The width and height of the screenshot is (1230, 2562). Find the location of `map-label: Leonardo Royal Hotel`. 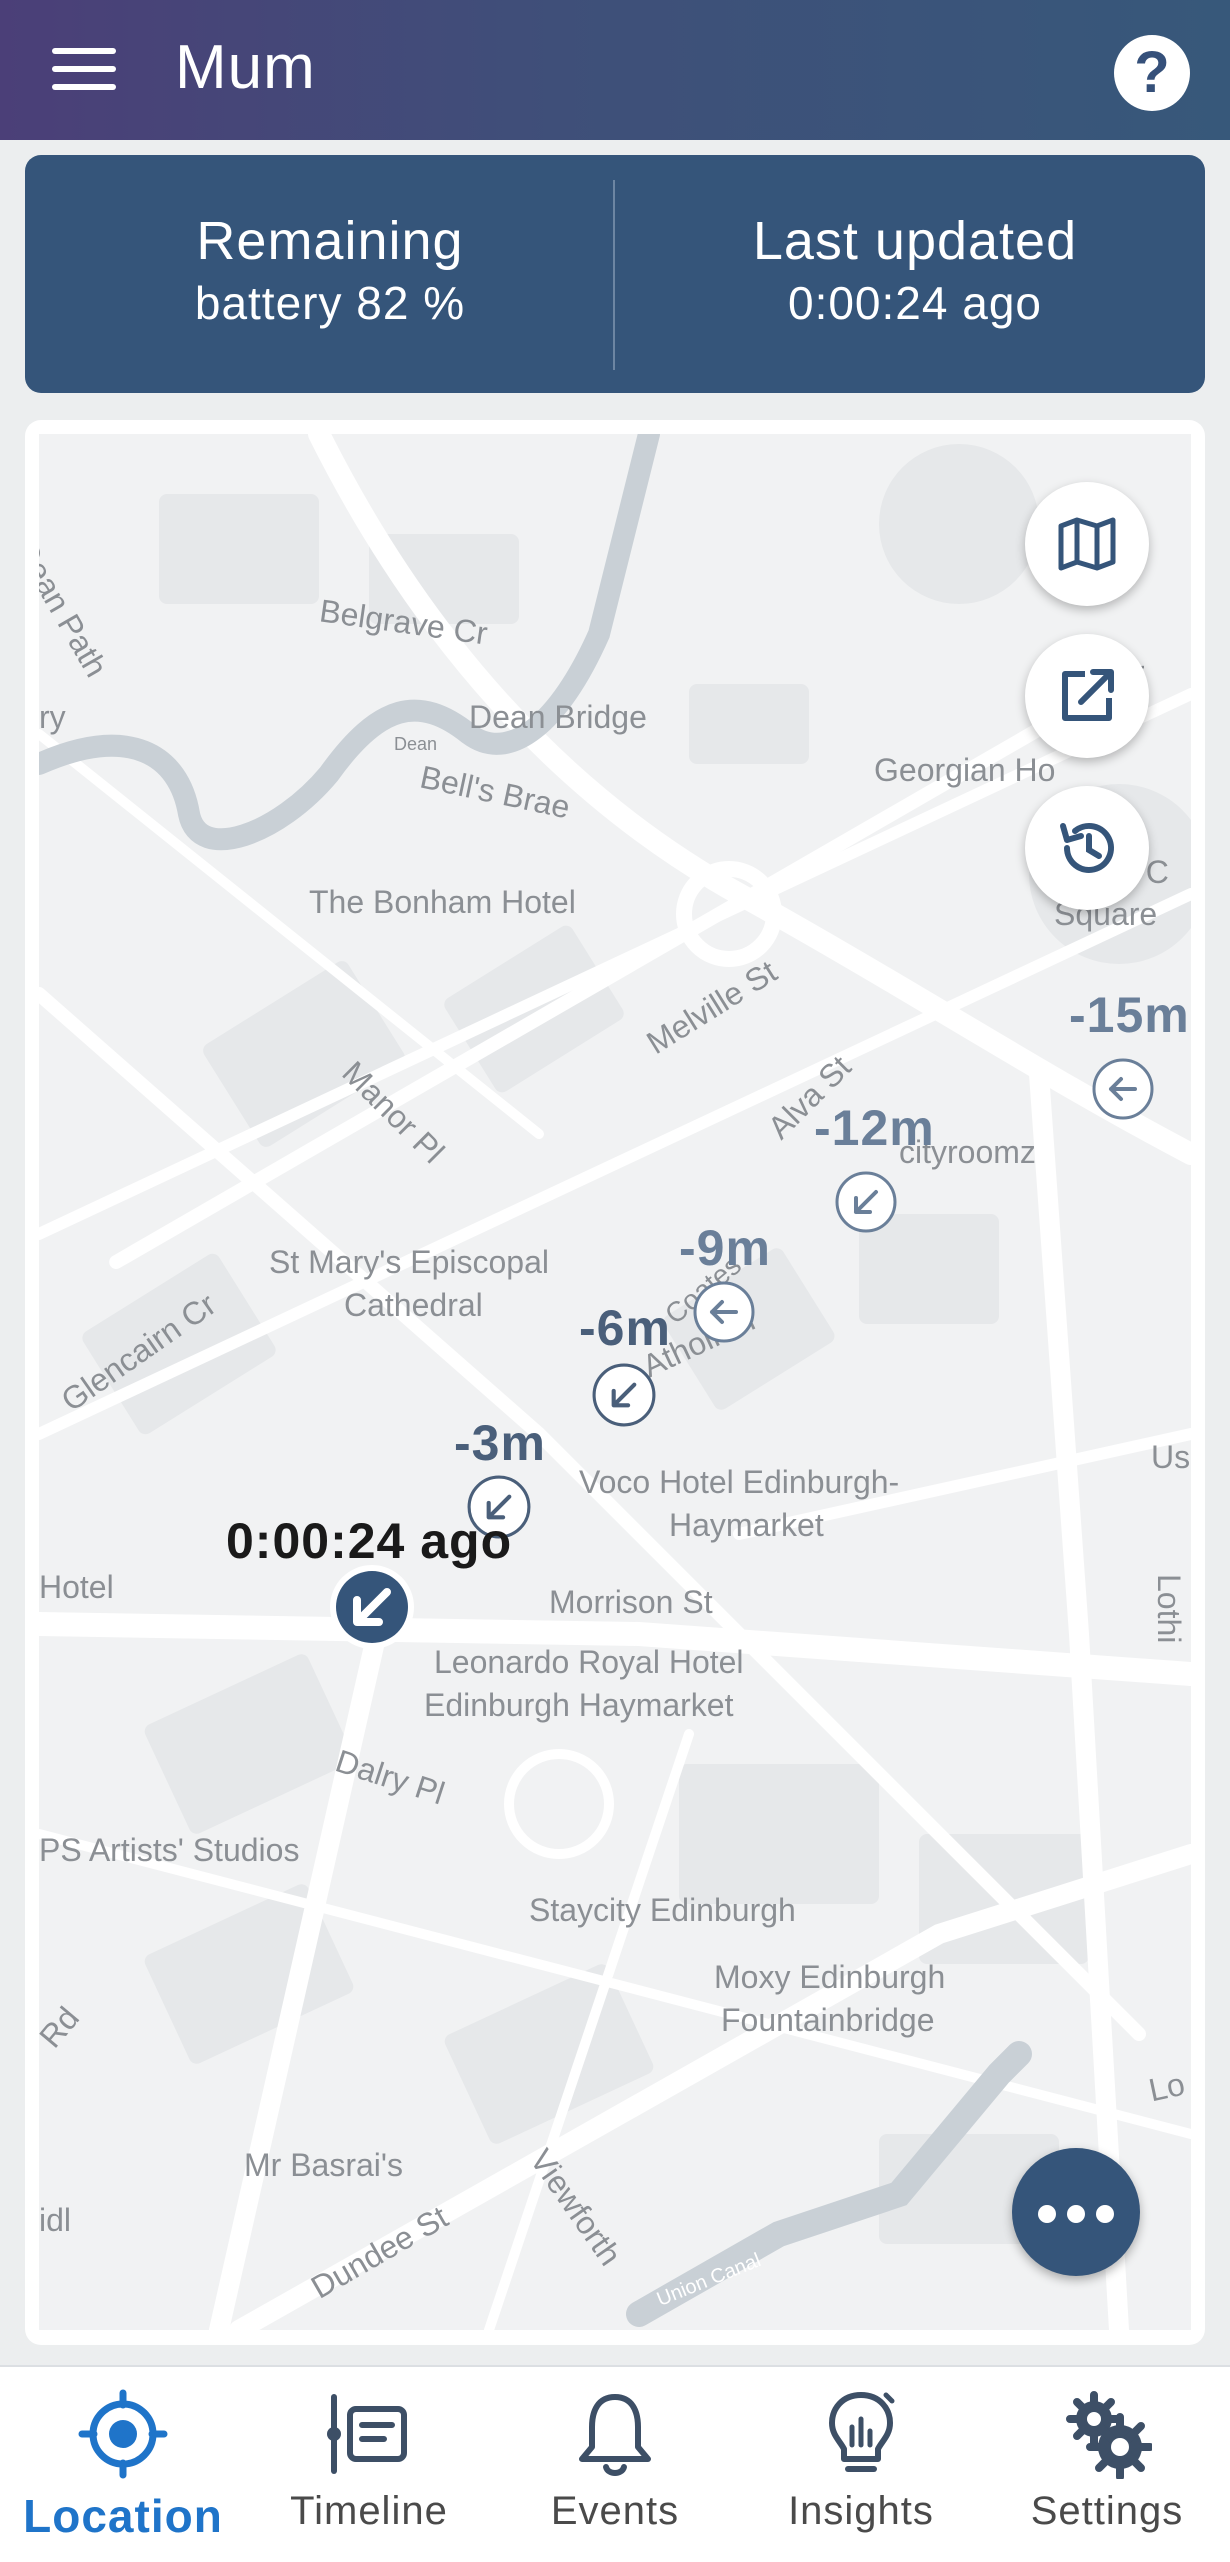

map-label: Leonardo Royal Hotel is located at coordinates (589, 1662).